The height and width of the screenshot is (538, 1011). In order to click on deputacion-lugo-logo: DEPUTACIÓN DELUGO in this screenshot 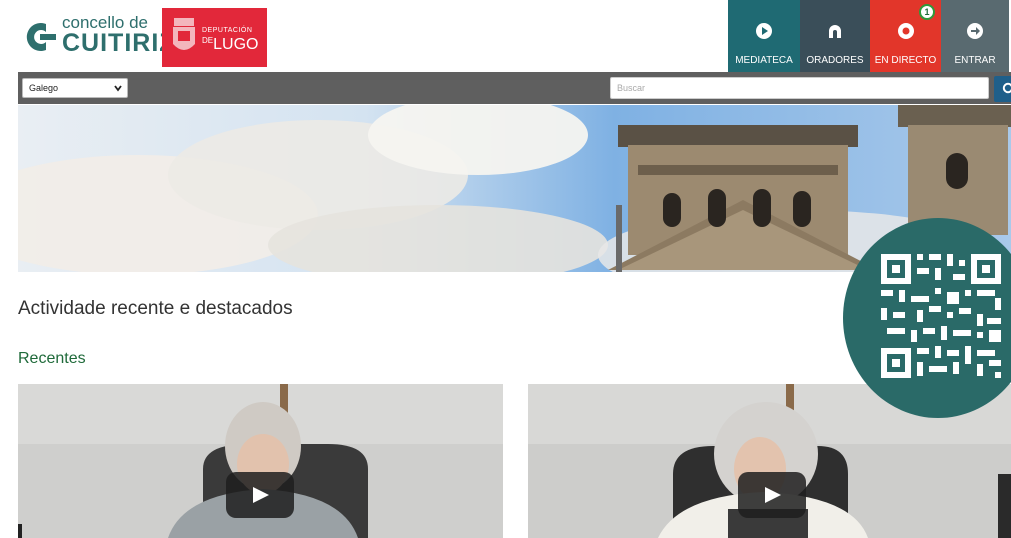, I will do `click(214, 37)`.